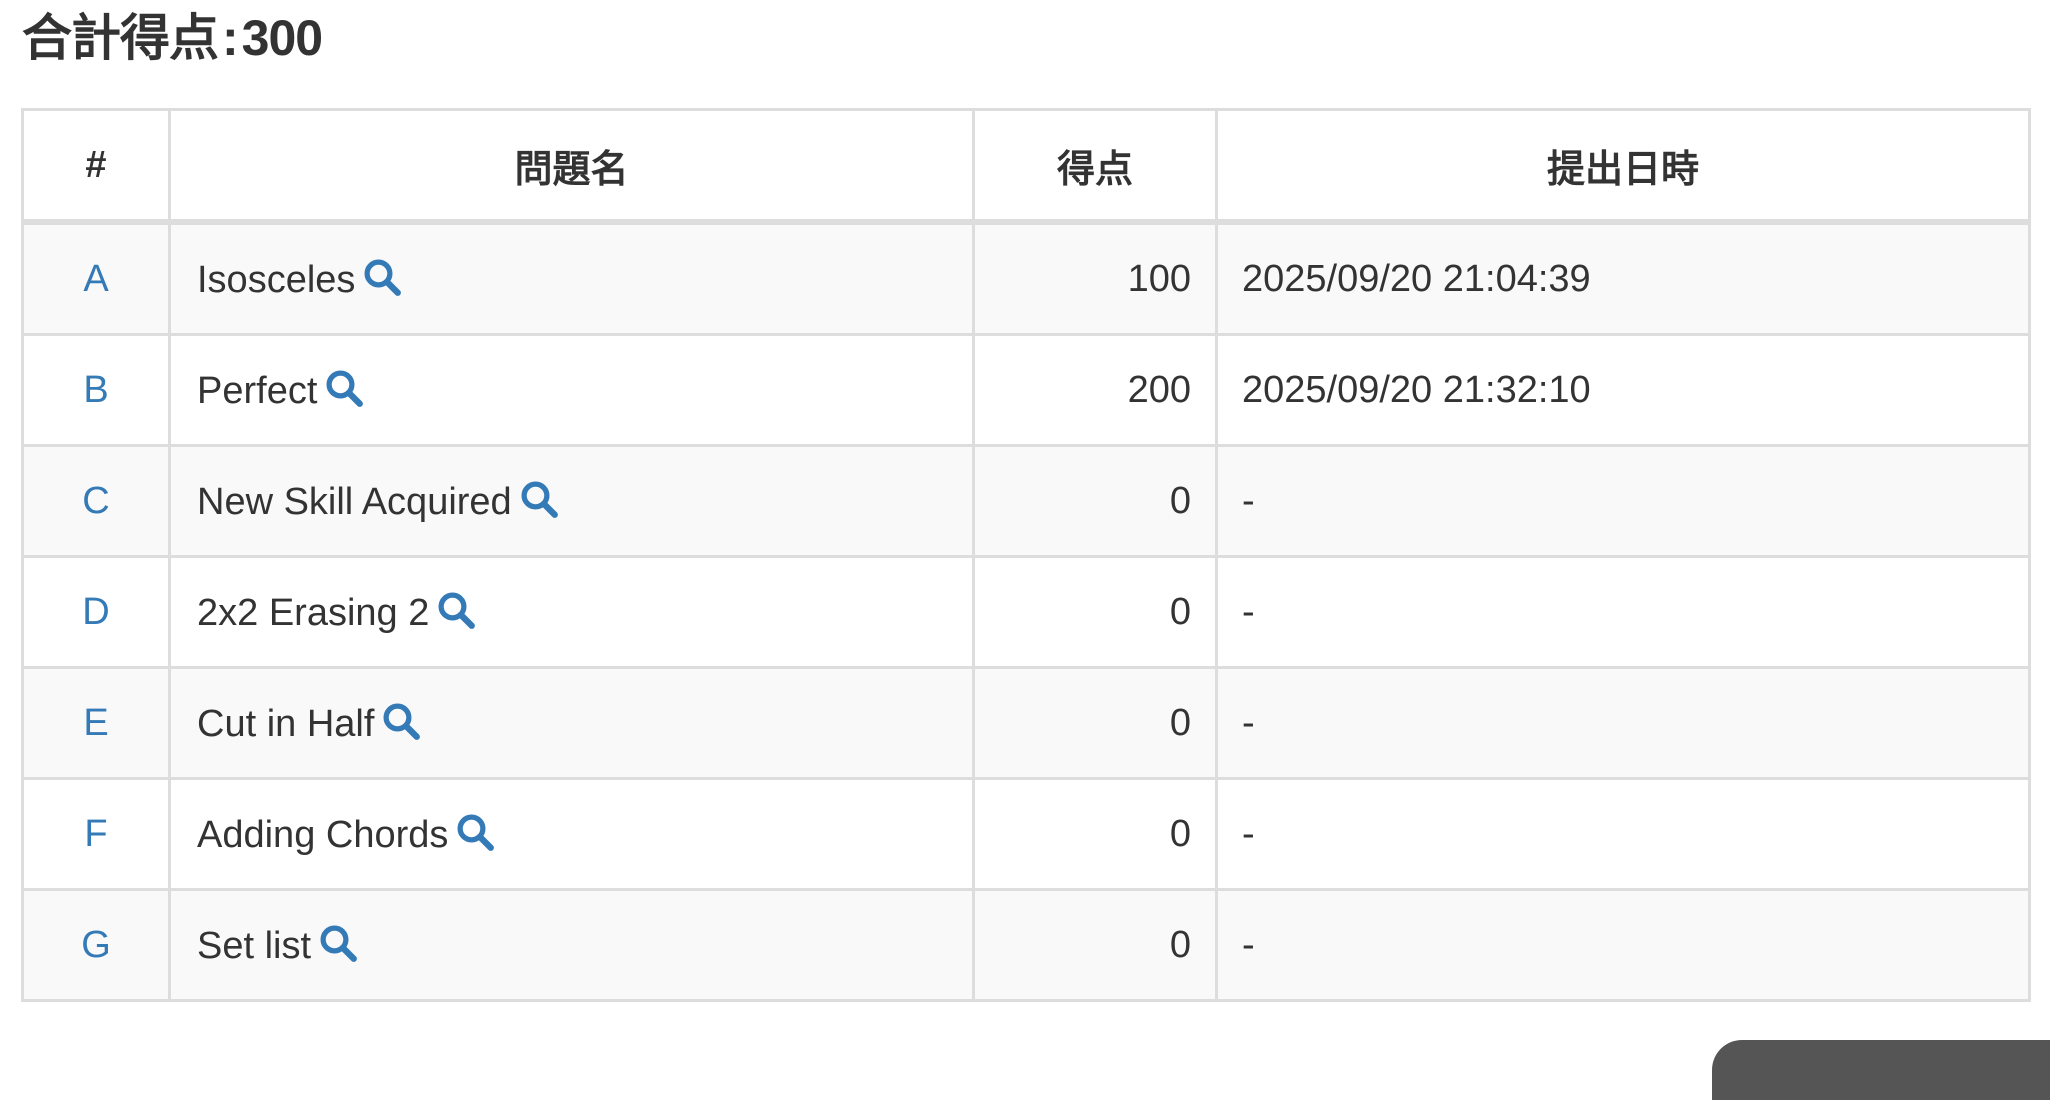 The height and width of the screenshot is (1100, 2050). Describe the element at coordinates (96, 166) in the screenshot. I see `column-header-index: #` at that location.